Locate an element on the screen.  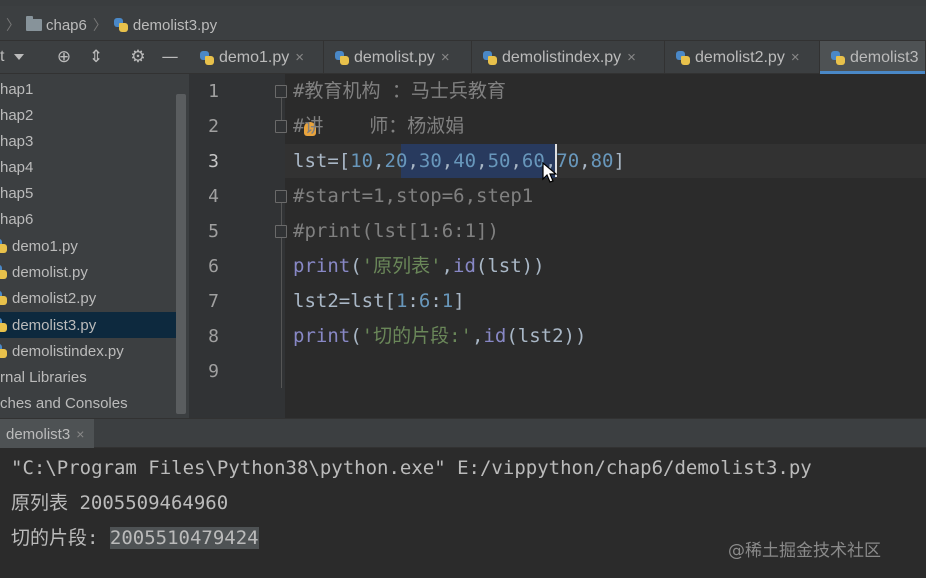
tab-demolistindex: demolistindex.py × is located at coordinates (568, 57).